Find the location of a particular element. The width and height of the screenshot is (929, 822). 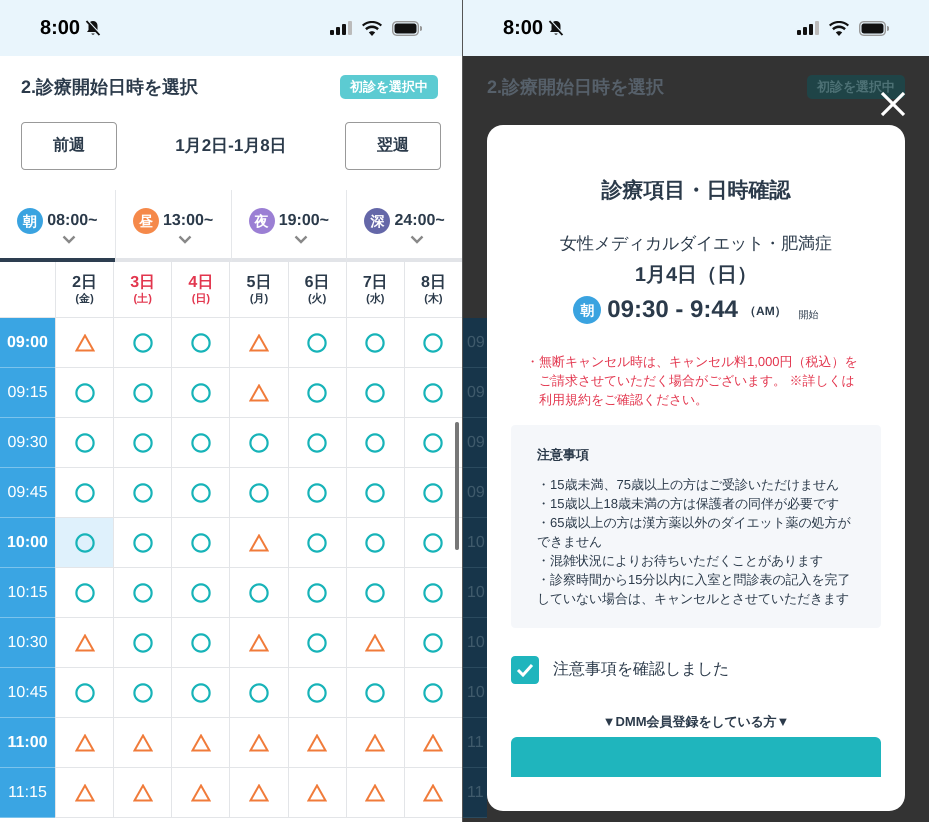

close-icon is located at coordinates (893, 104).